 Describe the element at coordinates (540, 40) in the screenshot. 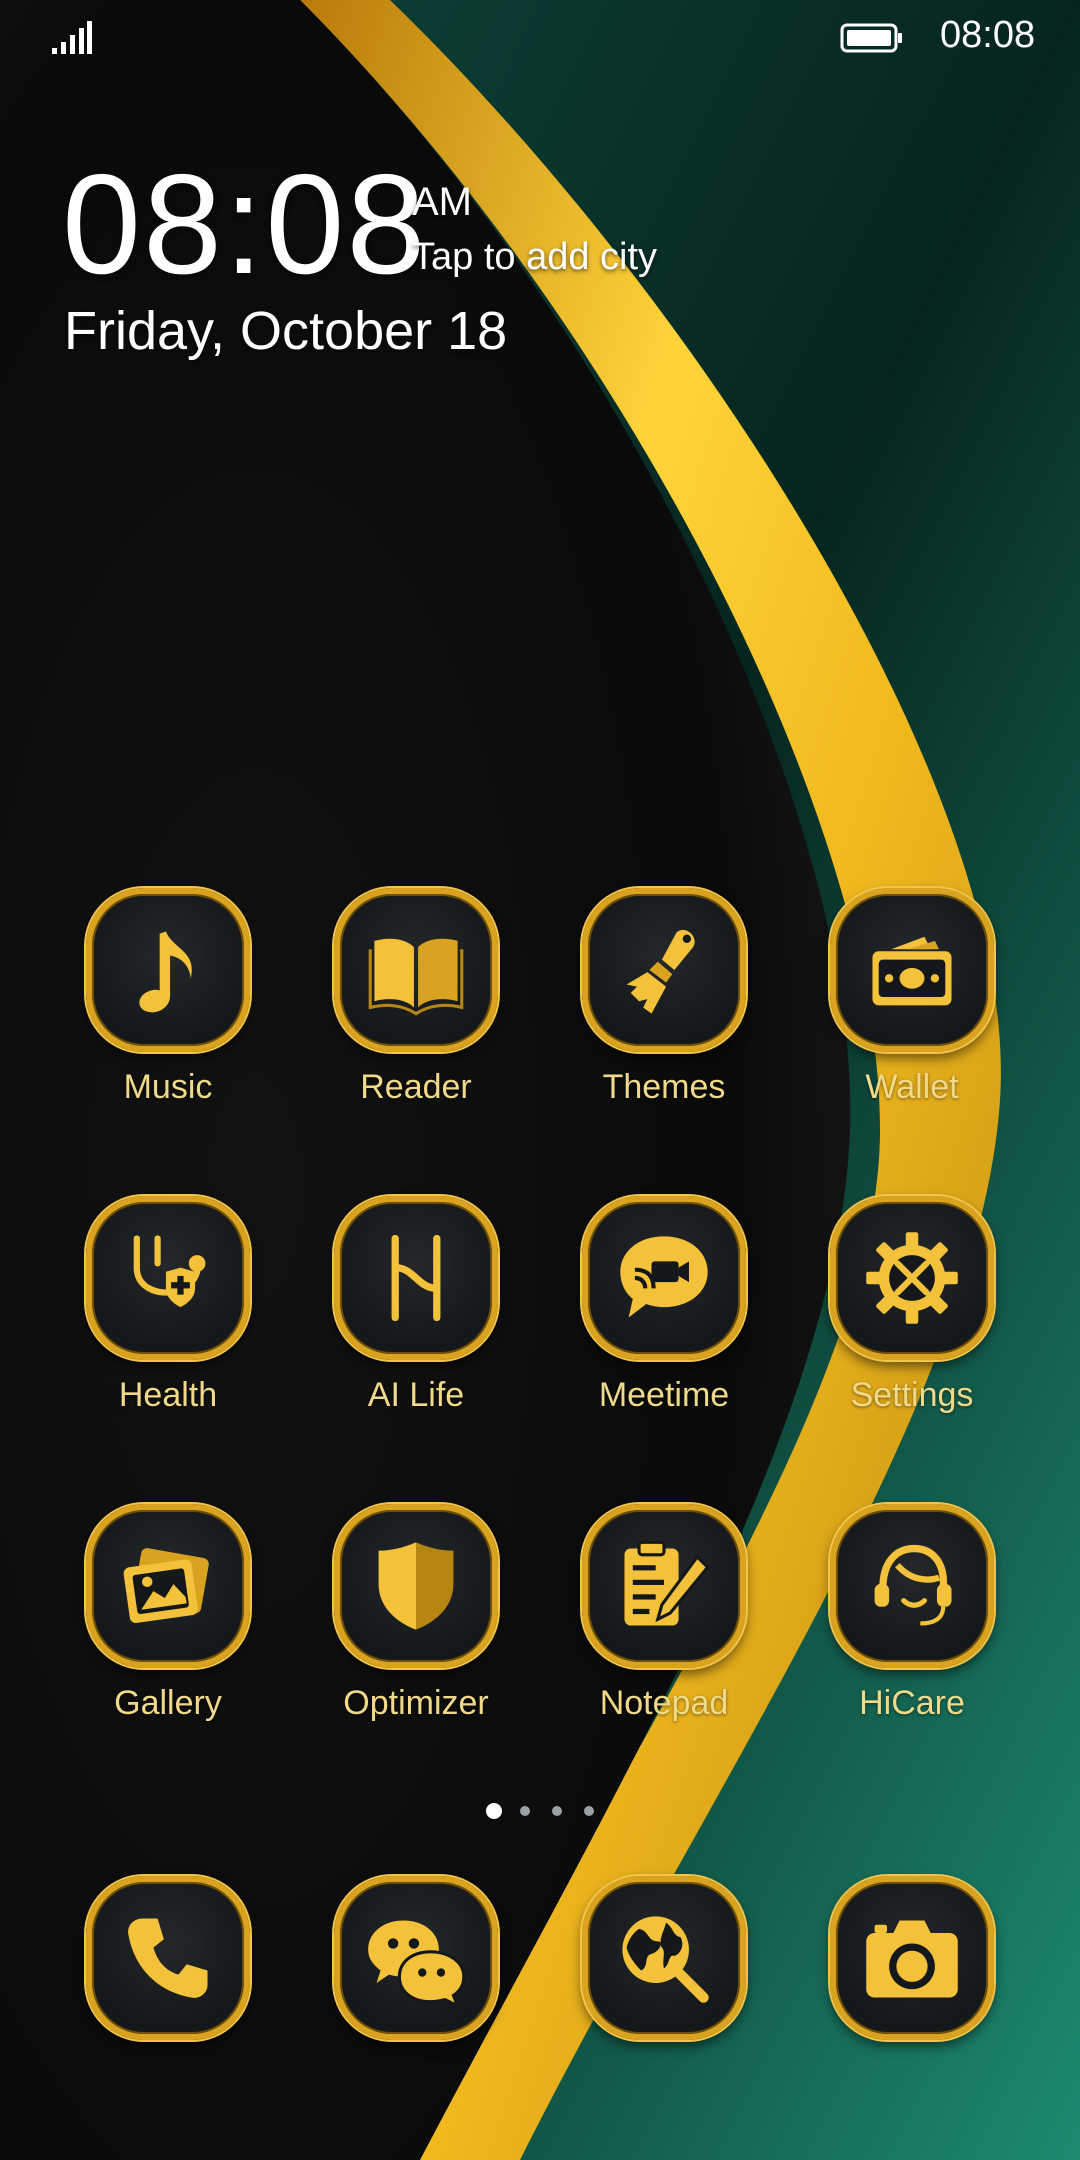

I see `status-bar: 08:08` at that location.